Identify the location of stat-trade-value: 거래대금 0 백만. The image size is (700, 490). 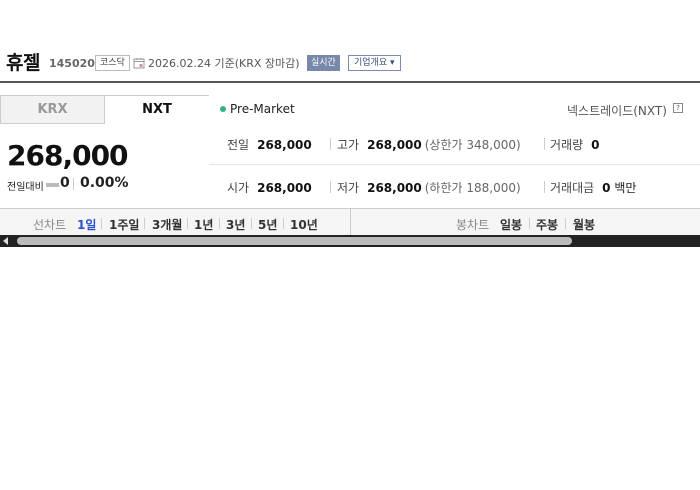
(593, 187).